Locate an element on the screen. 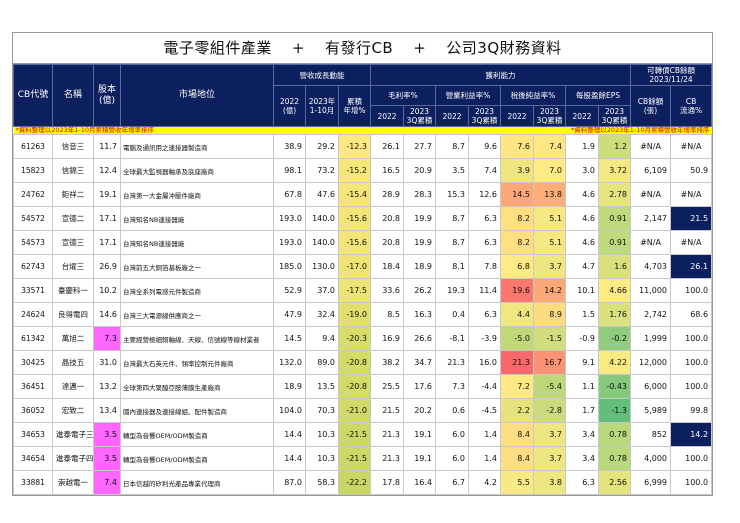 The width and height of the screenshot is (740, 523). net-2023-cell: 5.1 is located at coordinates (550, 242).